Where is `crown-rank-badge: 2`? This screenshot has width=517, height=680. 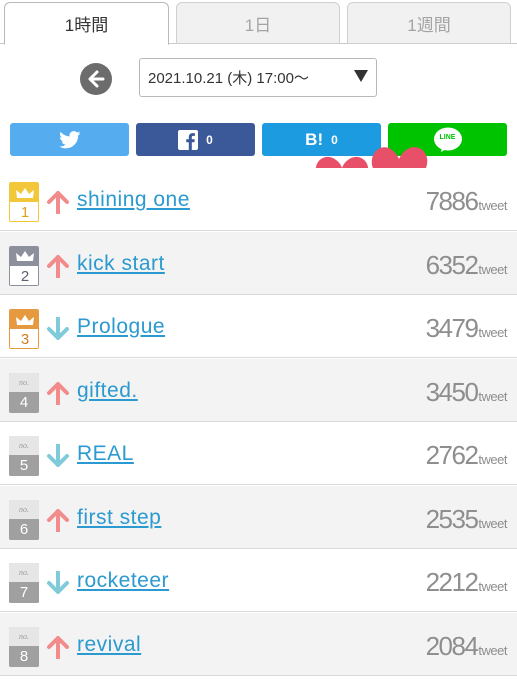 crown-rank-badge: 2 is located at coordinates (24, 265).